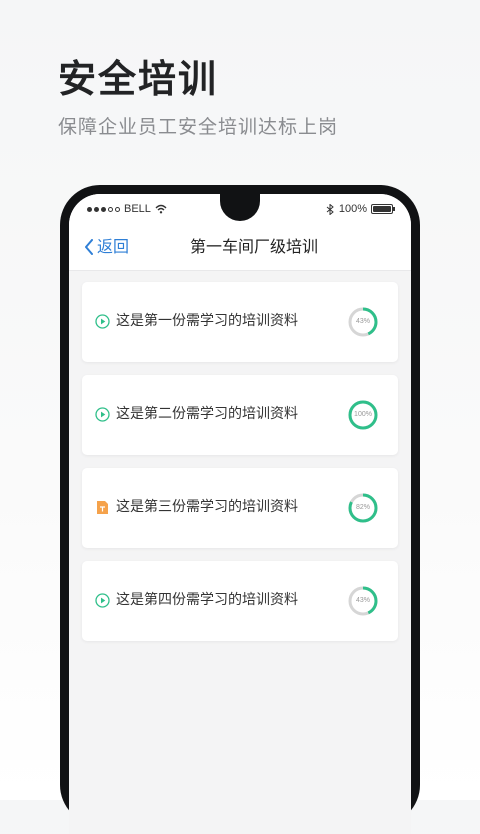  I want to click on page-title: 第一车间厂级培训, so click(253, 246).